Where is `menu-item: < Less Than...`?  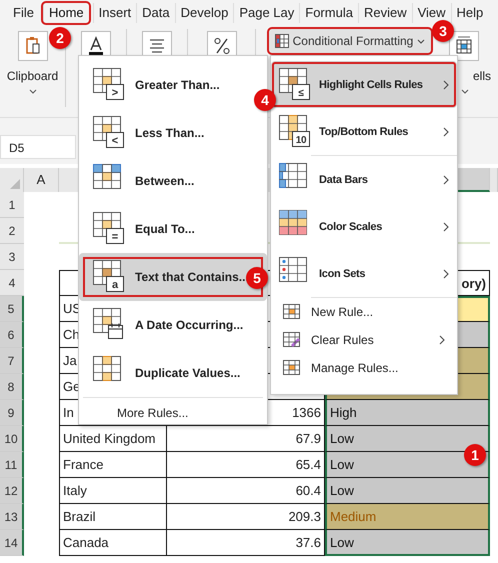 menu-item: < Less Than... is located at coordinates (162, 133).